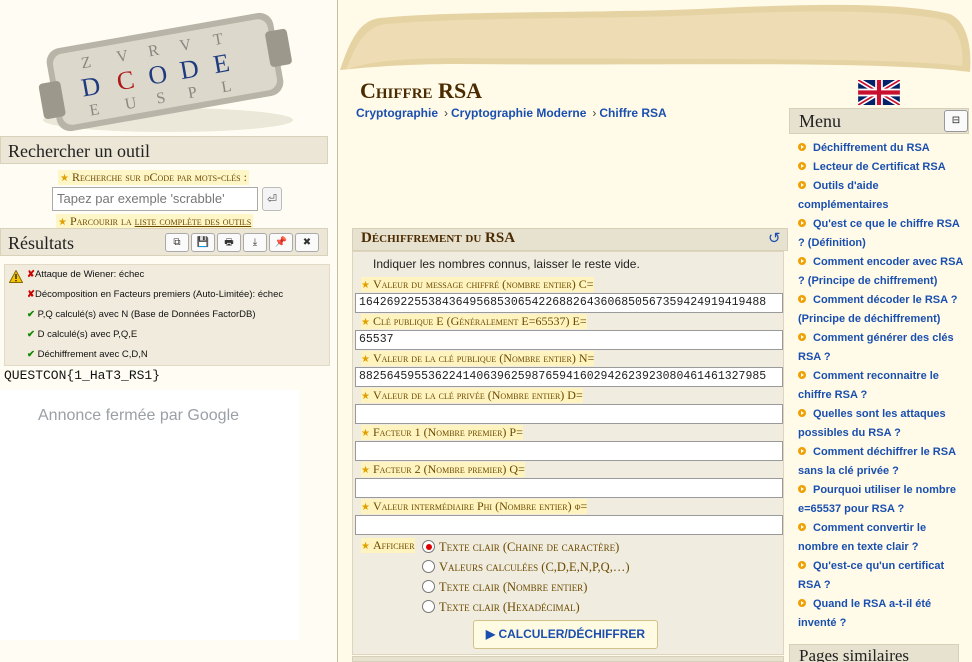  What do you see at coordinates (569, 525) in the screenshot?
I see `phi-input` at bounding box center [569, 525].